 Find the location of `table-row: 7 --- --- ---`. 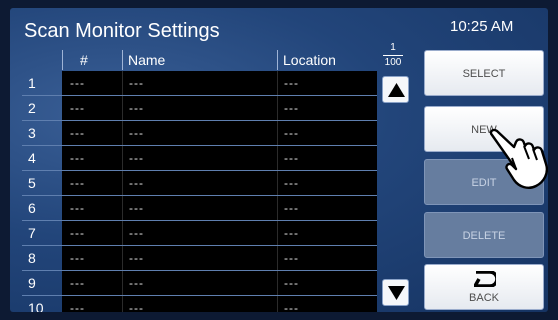

table-row: 7 --- --- --- is located at coordinates (199, 233).